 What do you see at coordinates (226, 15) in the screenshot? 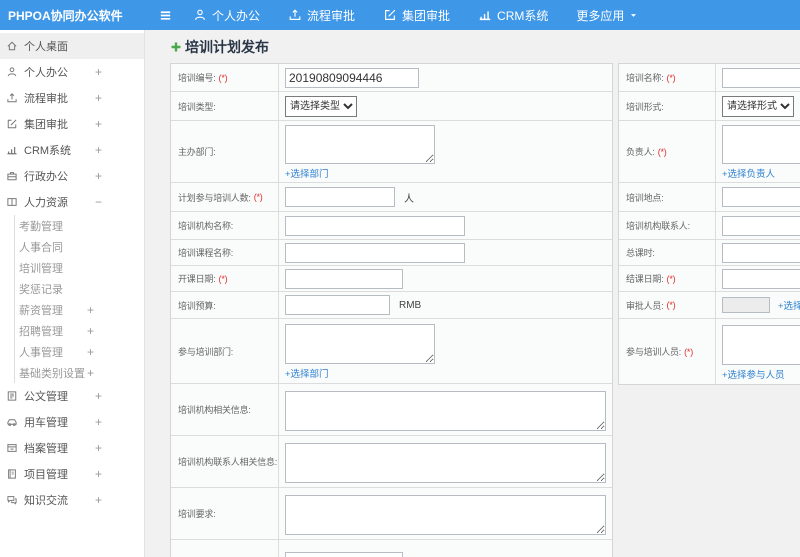
I see `nav-item: 个人办公` at bounding box center [226, 15].